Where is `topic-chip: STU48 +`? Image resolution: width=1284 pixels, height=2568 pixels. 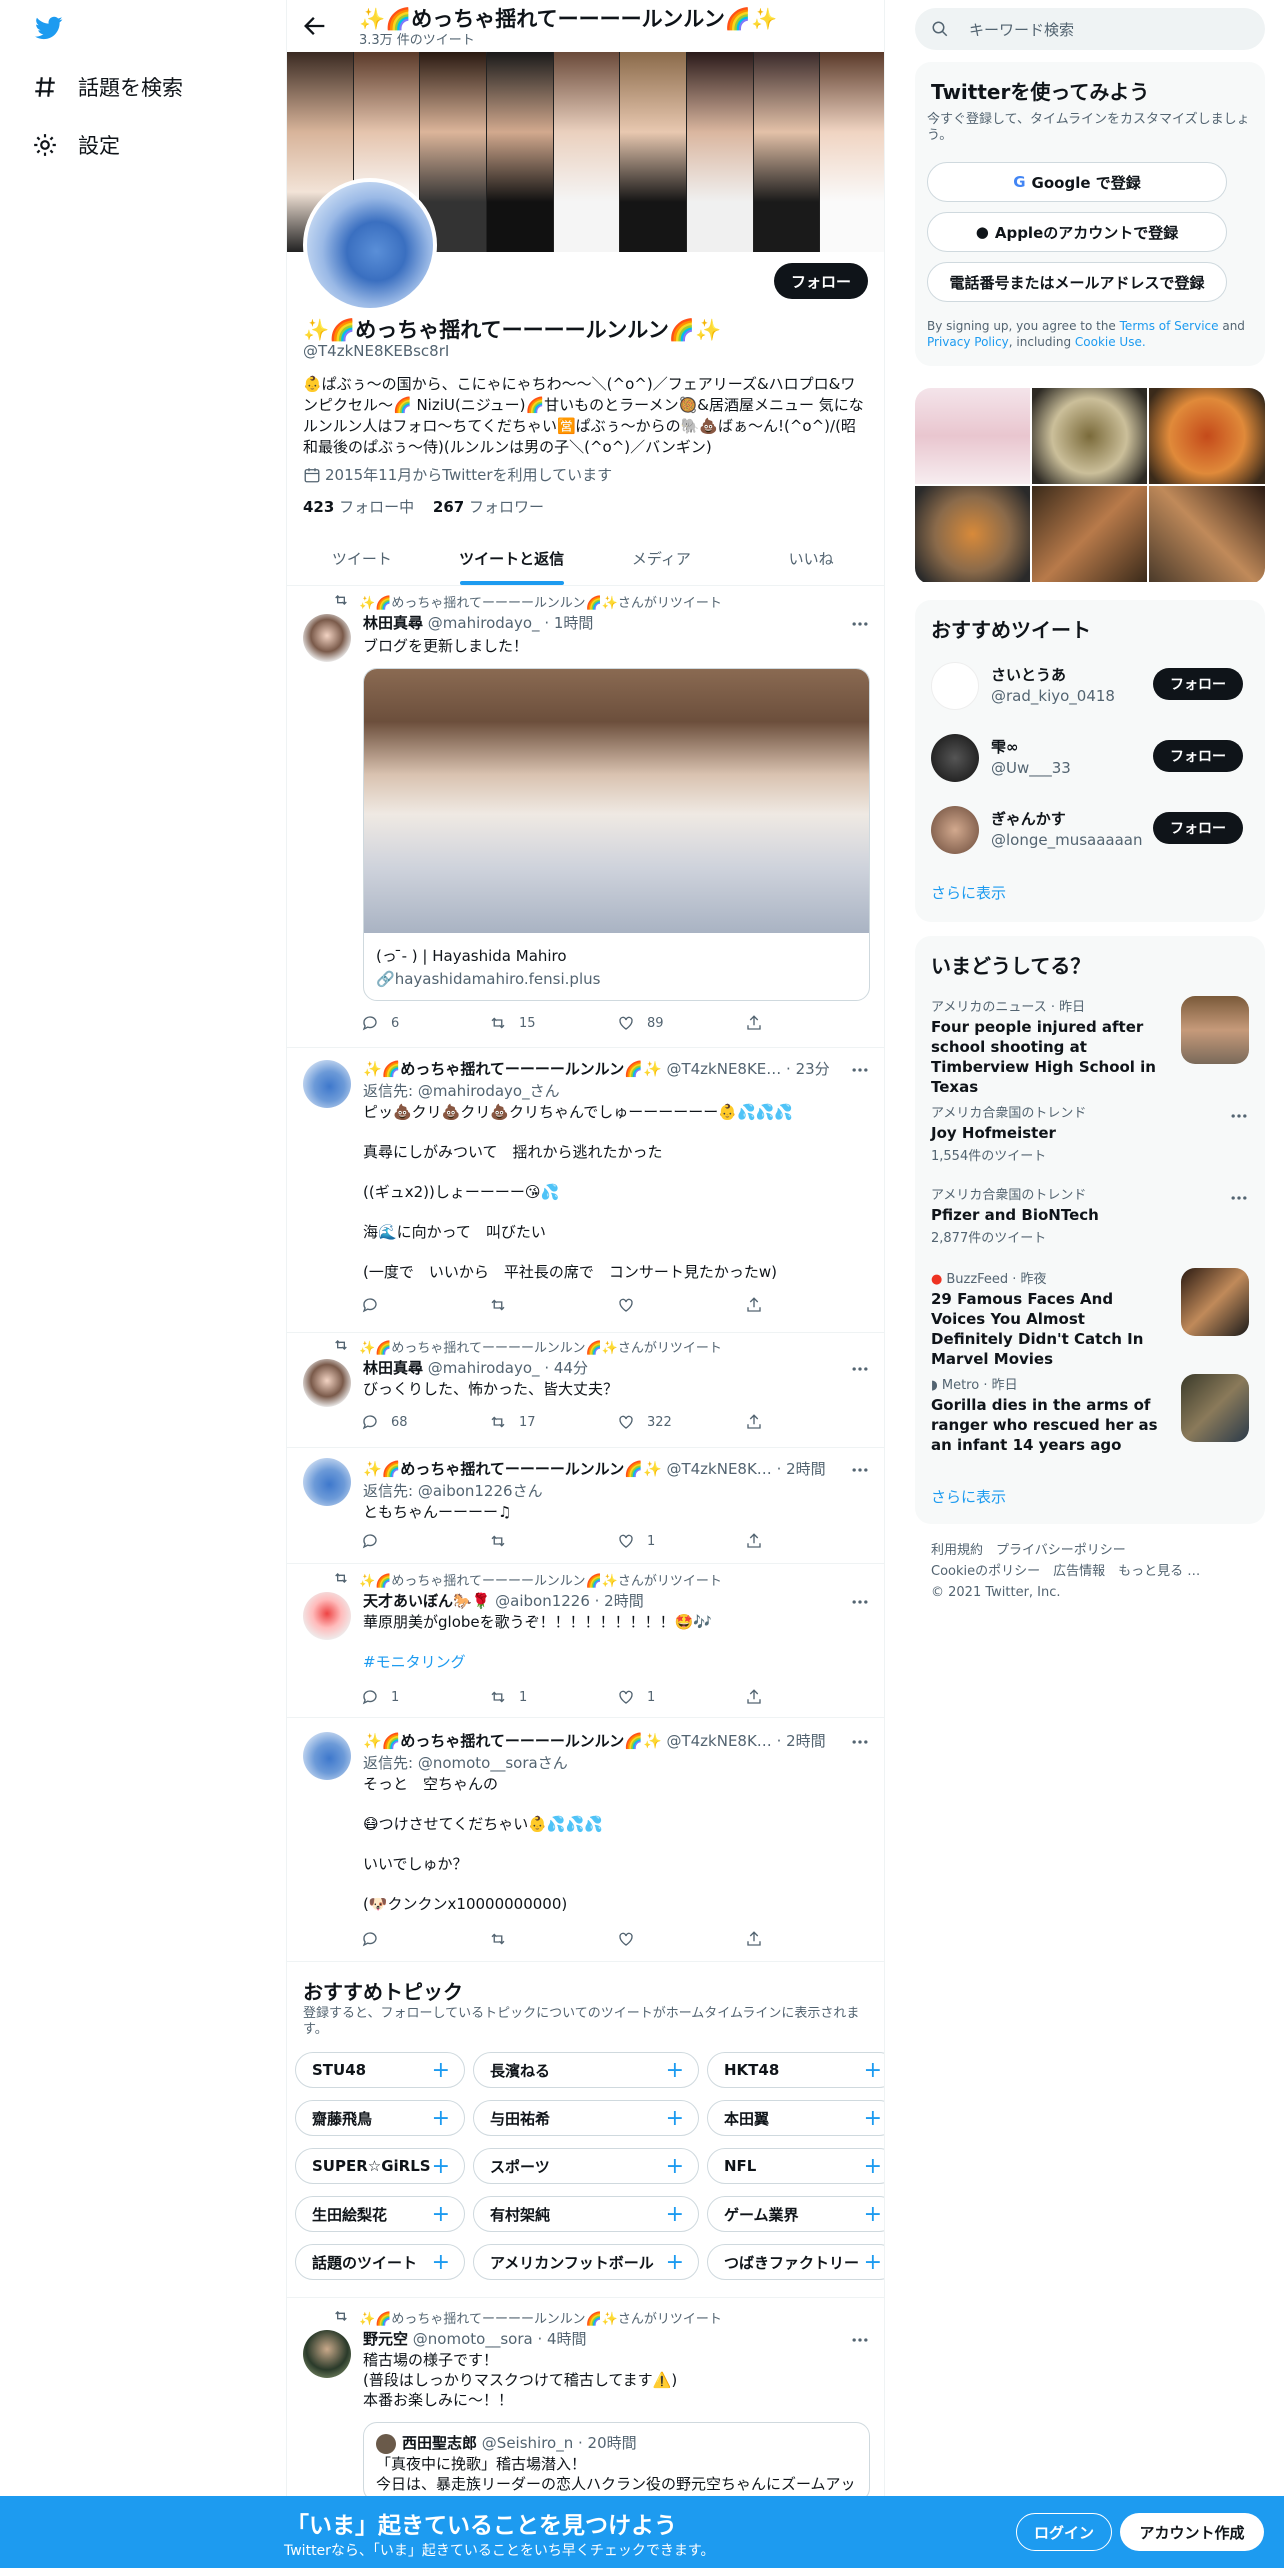 topic-chip: STU48 + is located at coordinates (380, 2070).